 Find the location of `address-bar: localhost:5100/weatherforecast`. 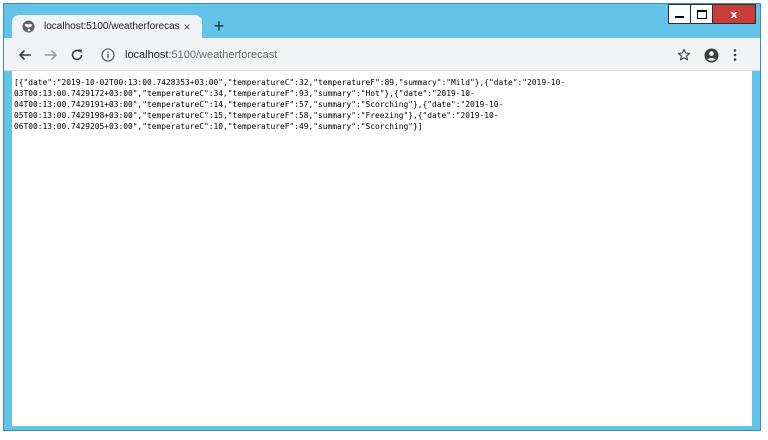

address-bar: localhost:5100/weatherforecast is located at coordinates (382, 54).